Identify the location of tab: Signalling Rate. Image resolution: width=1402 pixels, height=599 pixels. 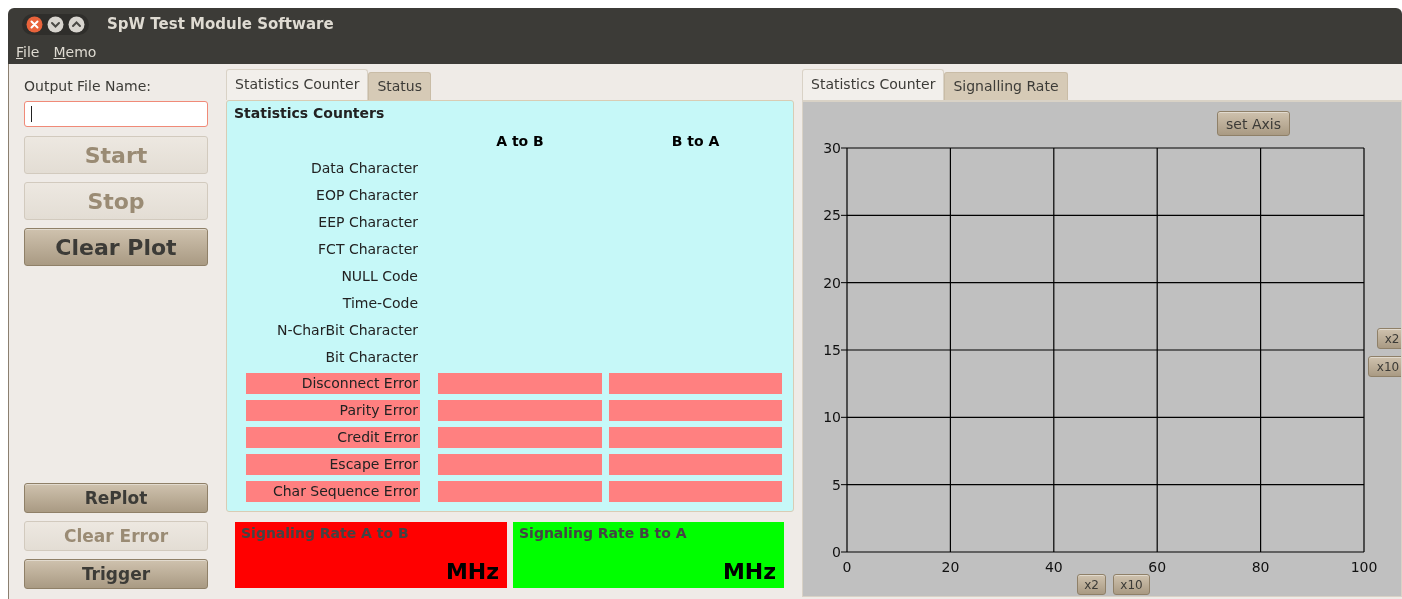
(1006, 86).